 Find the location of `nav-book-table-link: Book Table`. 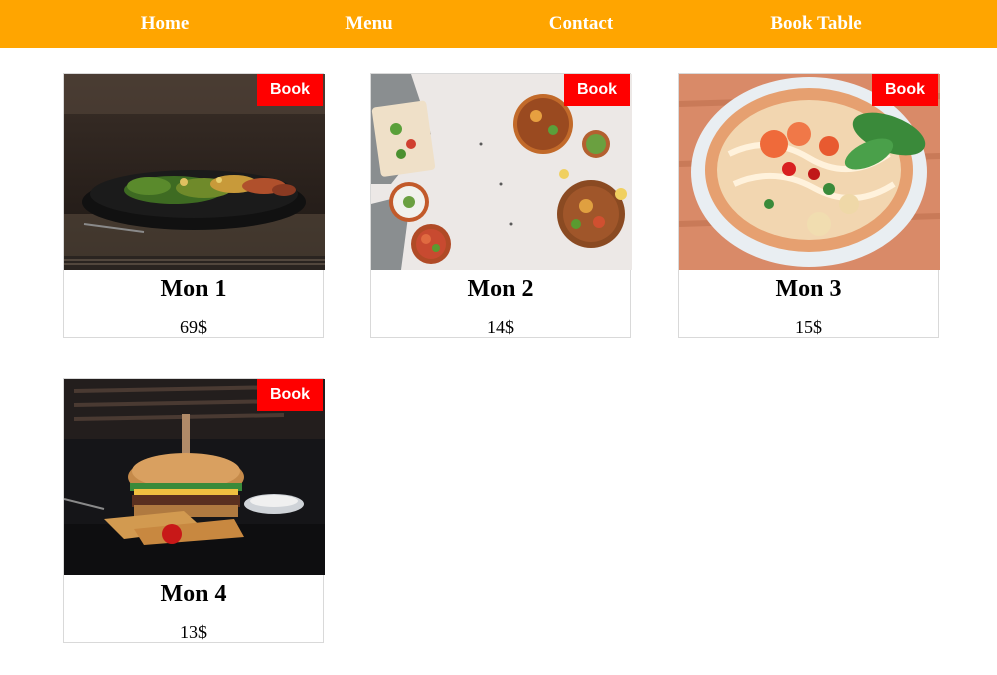

nav-book-table-link: Book Table is located at coordinates (815, 24).